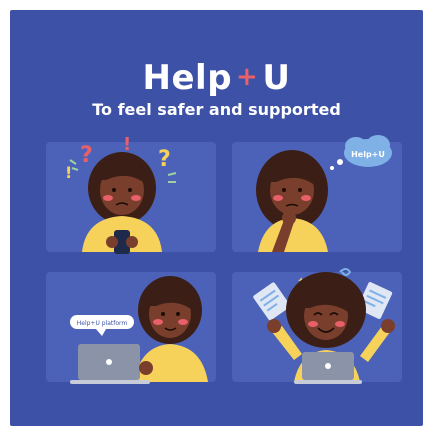 Image resolution: width=433 pixels, height=435 pixels. What do you see at coordinates (272, 301) in the screenshot?
I see `document-icon` at bounding box center [272, 301].